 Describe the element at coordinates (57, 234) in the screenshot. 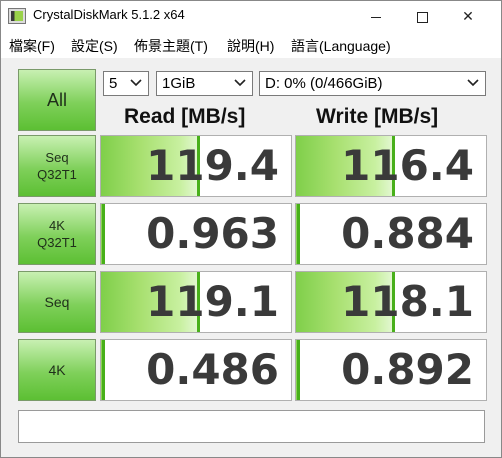

I see `test-button-4k-q32t1: 4K Q32T1` at that location.